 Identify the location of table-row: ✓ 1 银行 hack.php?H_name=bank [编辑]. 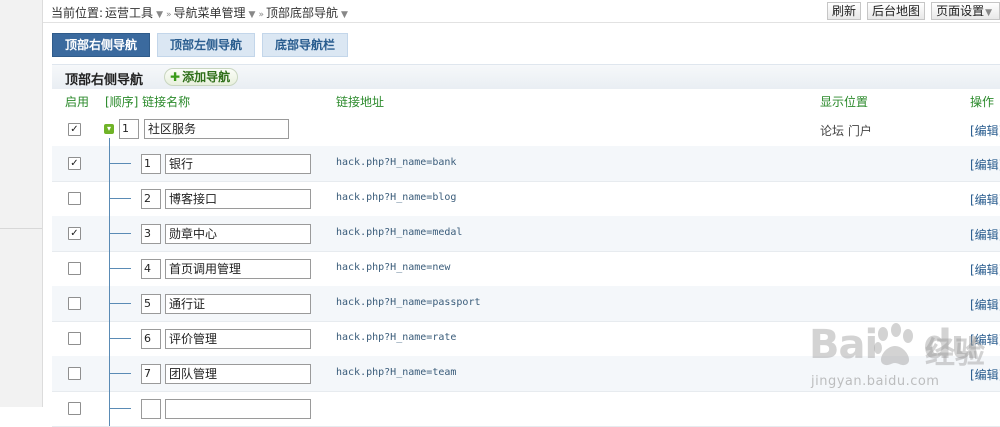
(526, 160).